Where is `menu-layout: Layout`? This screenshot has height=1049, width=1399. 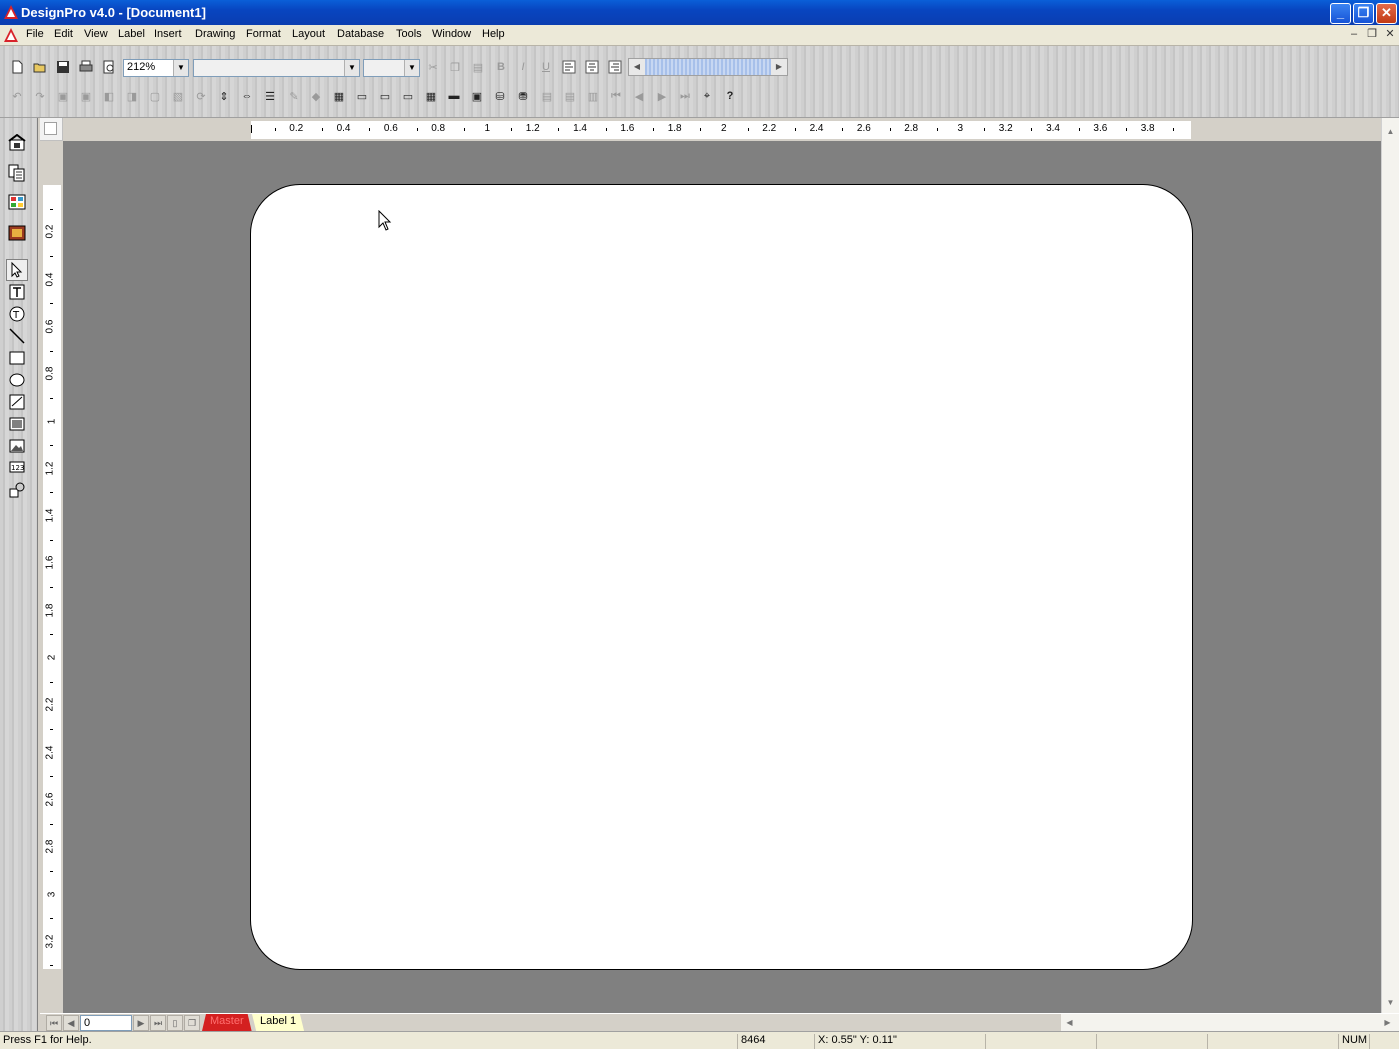 menu-layout: Layout is located at coordinates (308, 34).